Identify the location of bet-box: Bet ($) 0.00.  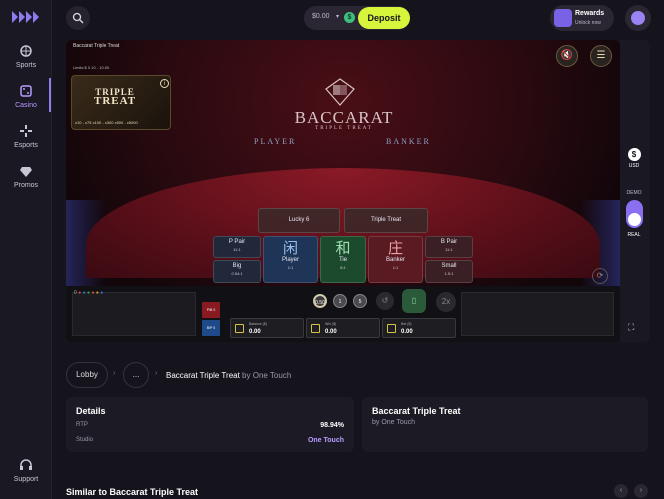
(419, 328).